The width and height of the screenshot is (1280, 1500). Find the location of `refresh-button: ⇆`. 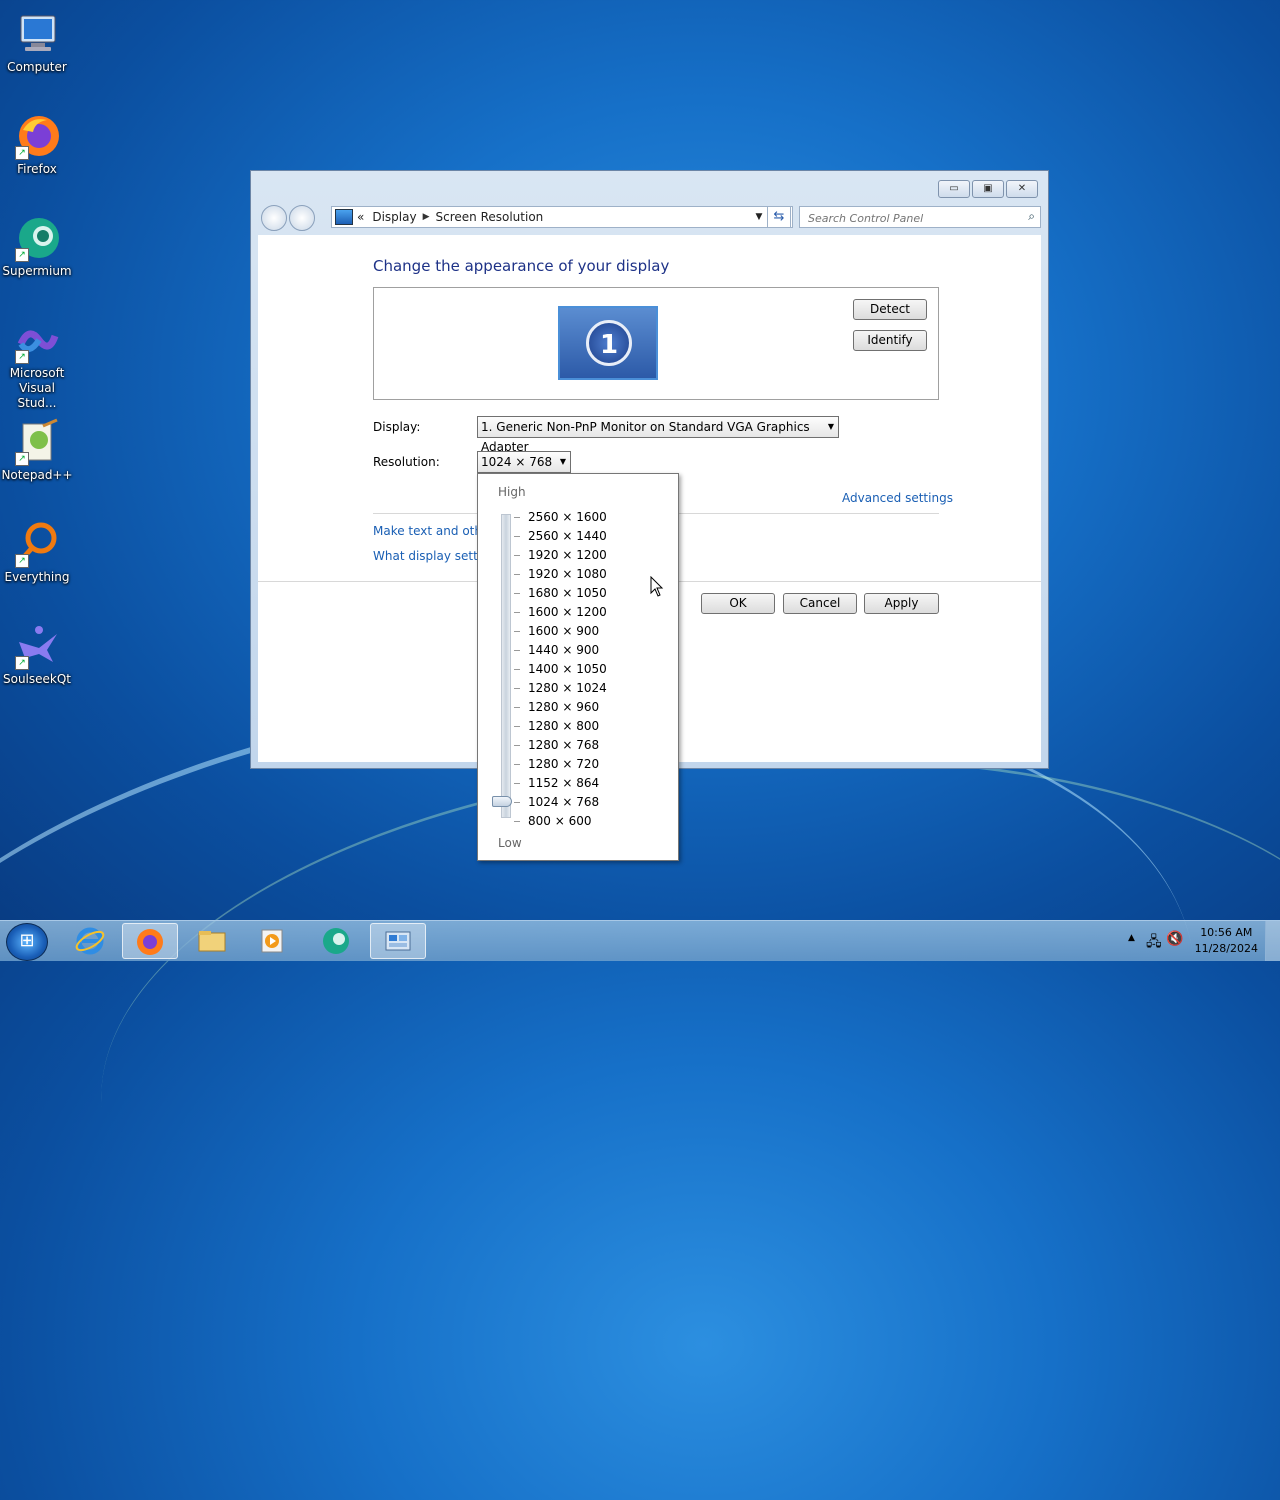

refresh-button: ⇆ is located at coordinates (779, 217).